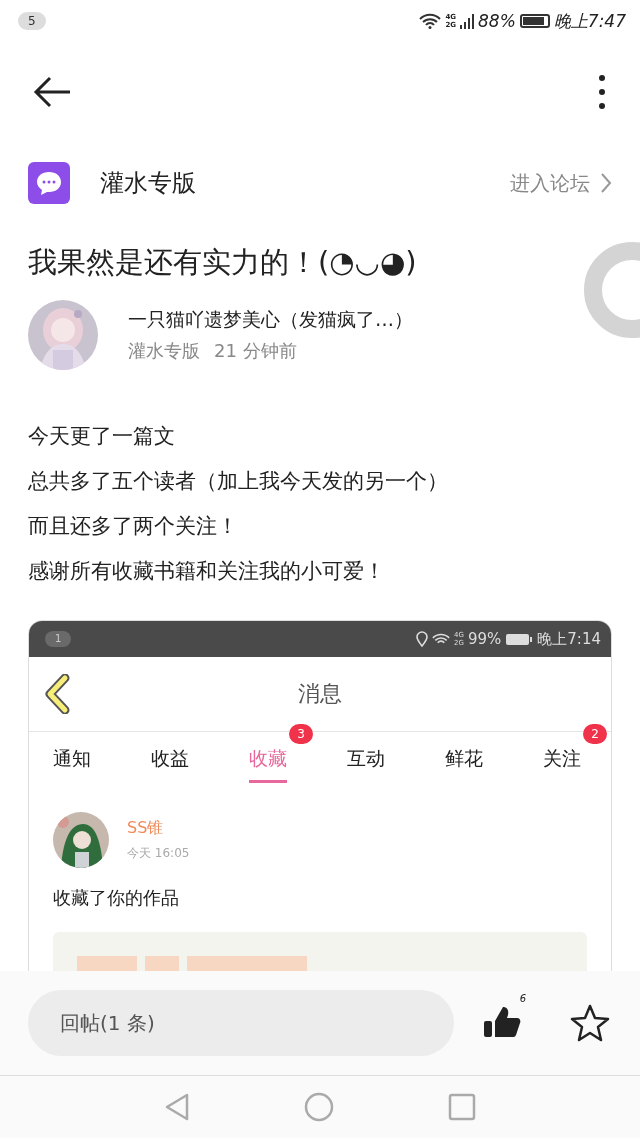 This screenshot has height=1138, width=640. What do you see at coordinates (366, 761) in the screenshot?
I see `tab: 互动` at bounding box center [366, 761].